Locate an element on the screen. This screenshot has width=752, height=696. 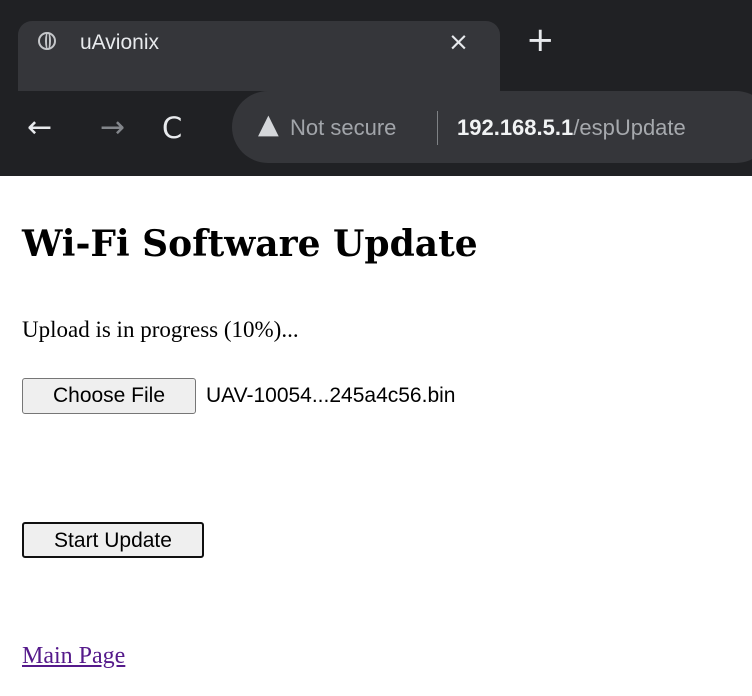
url-host: 192.168.5.1 is located at coordinates (515, 127).